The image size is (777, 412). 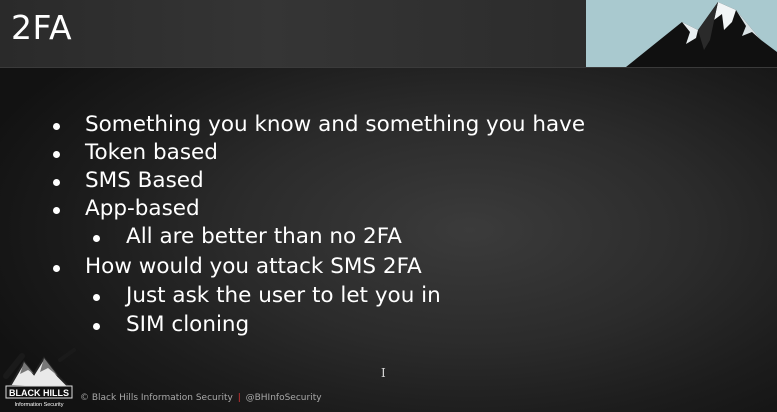 I want to click on bullet-item: SMS Based, so click(x=144, y=180).